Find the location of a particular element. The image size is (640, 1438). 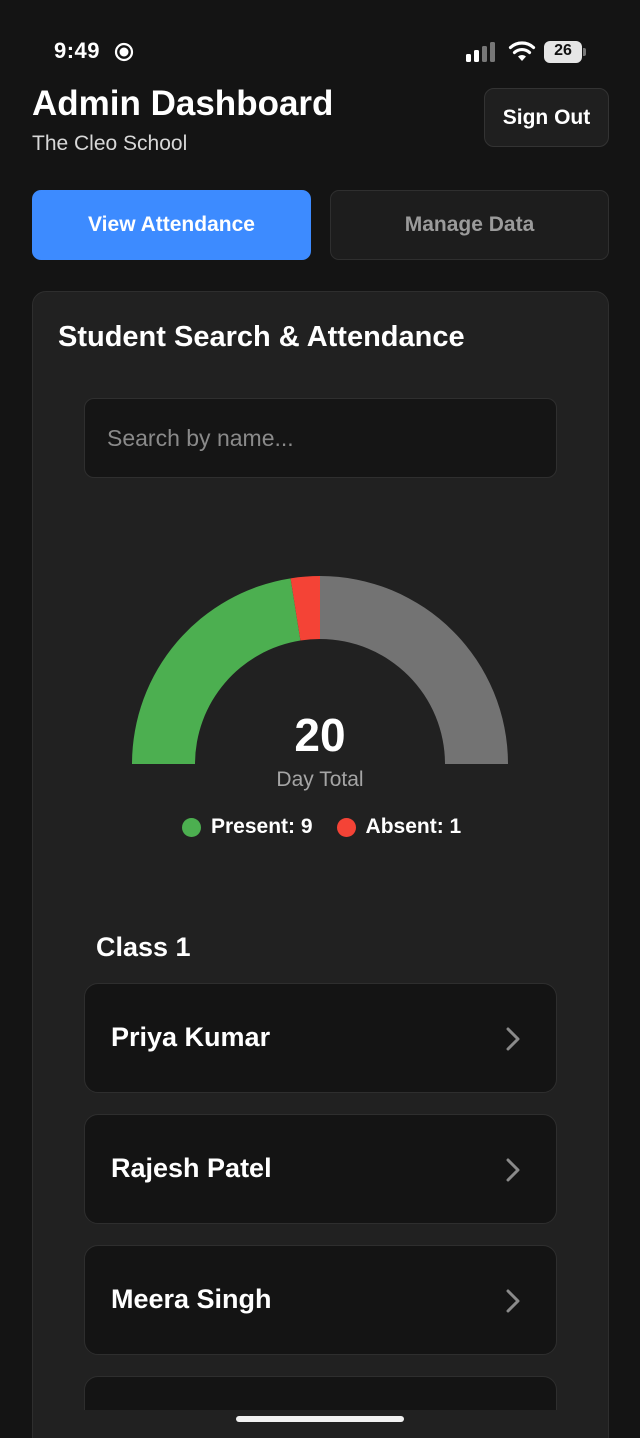

card-title: Student Search & Attendance is located at coordinates (261, 337).